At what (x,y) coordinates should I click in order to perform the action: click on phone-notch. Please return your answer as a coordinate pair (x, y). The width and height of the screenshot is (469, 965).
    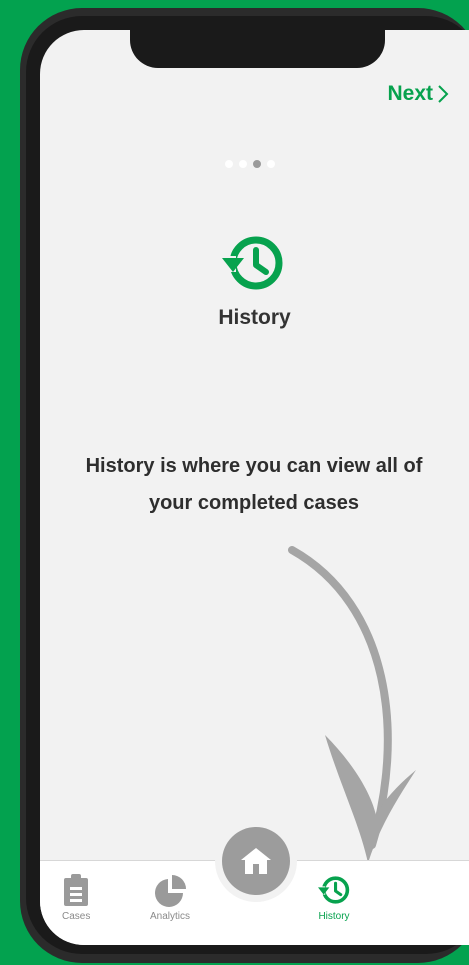
    Looking at the image, I should click on (257, 49).